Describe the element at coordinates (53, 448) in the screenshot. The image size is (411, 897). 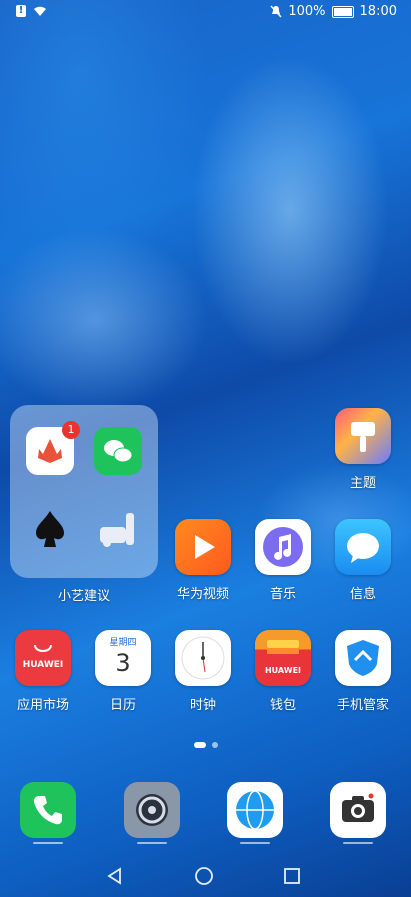
I see `huawei-store-app-icon: 1` at that location.